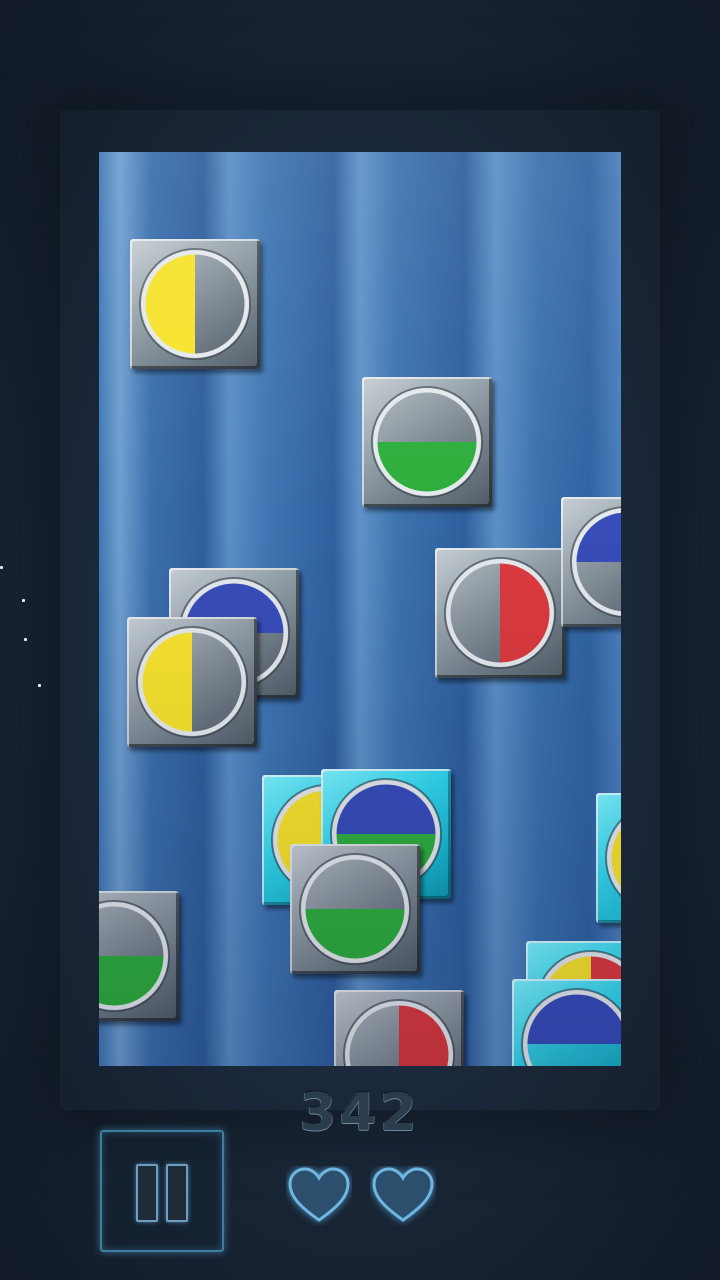  What do you see at coordinates (399, 1028) in the screenshot?
I see `tile-red-right-bottom` at bounding box center [399, 1028].